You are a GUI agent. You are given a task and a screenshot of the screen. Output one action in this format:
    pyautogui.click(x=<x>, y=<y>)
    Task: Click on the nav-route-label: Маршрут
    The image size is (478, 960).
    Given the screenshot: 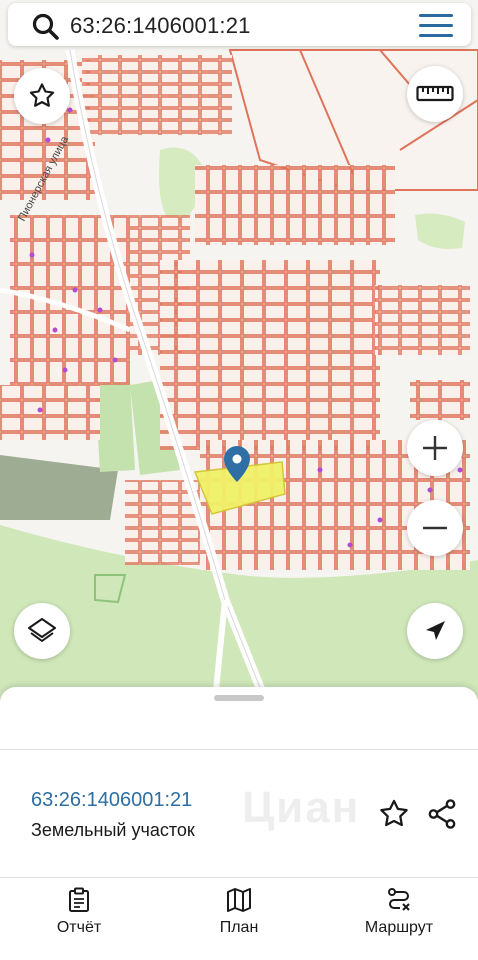 What is the action you would take?
    pyautogui.click(x=399, y=927)
    